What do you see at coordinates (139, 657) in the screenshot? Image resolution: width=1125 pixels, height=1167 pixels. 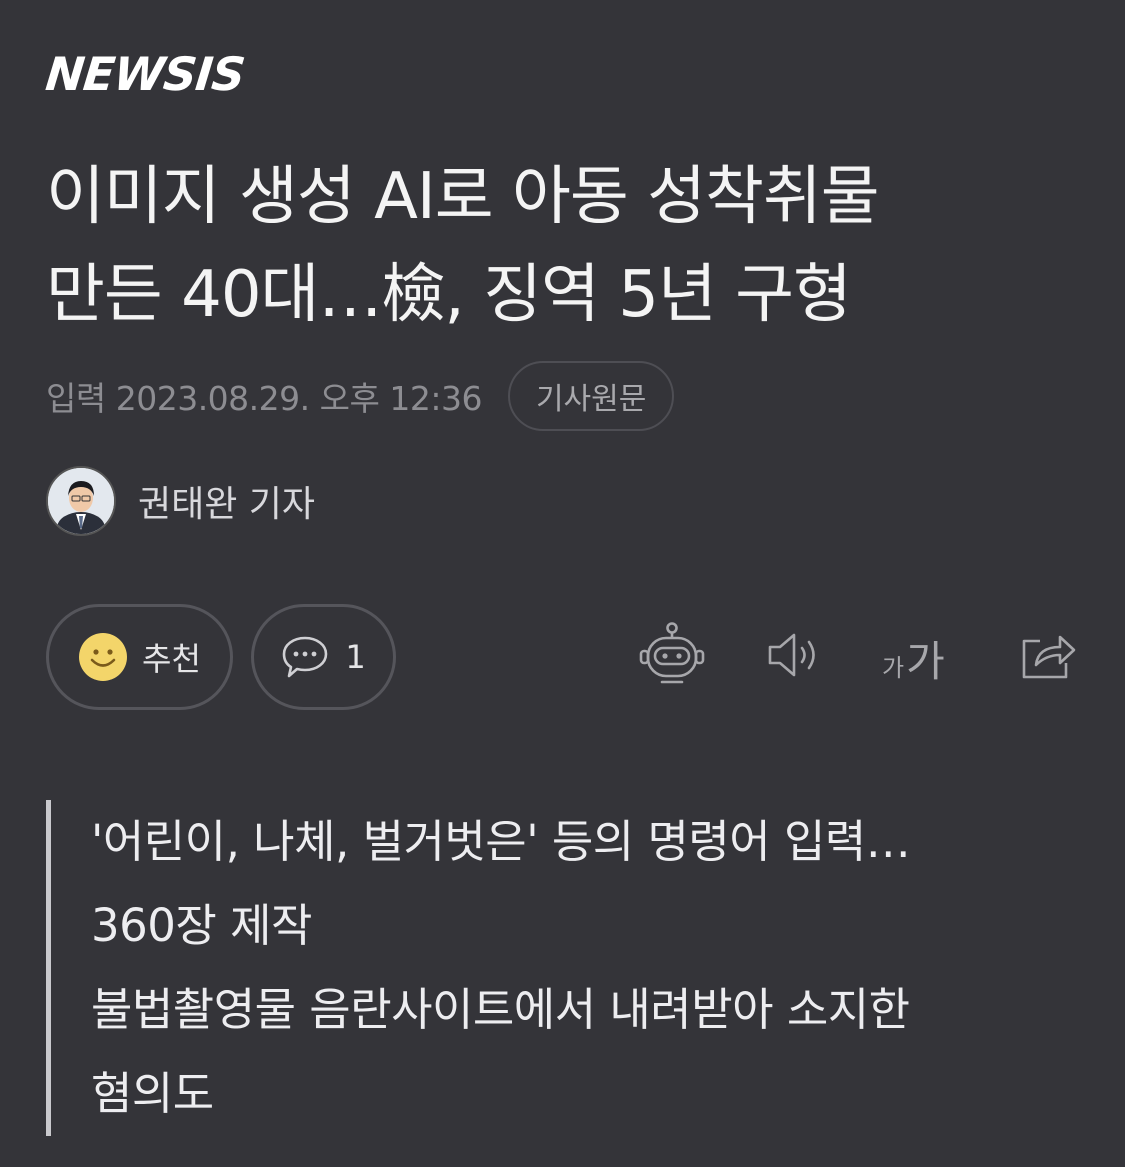 I see `recommend-button: 추천` at bounding box center [139, 657].